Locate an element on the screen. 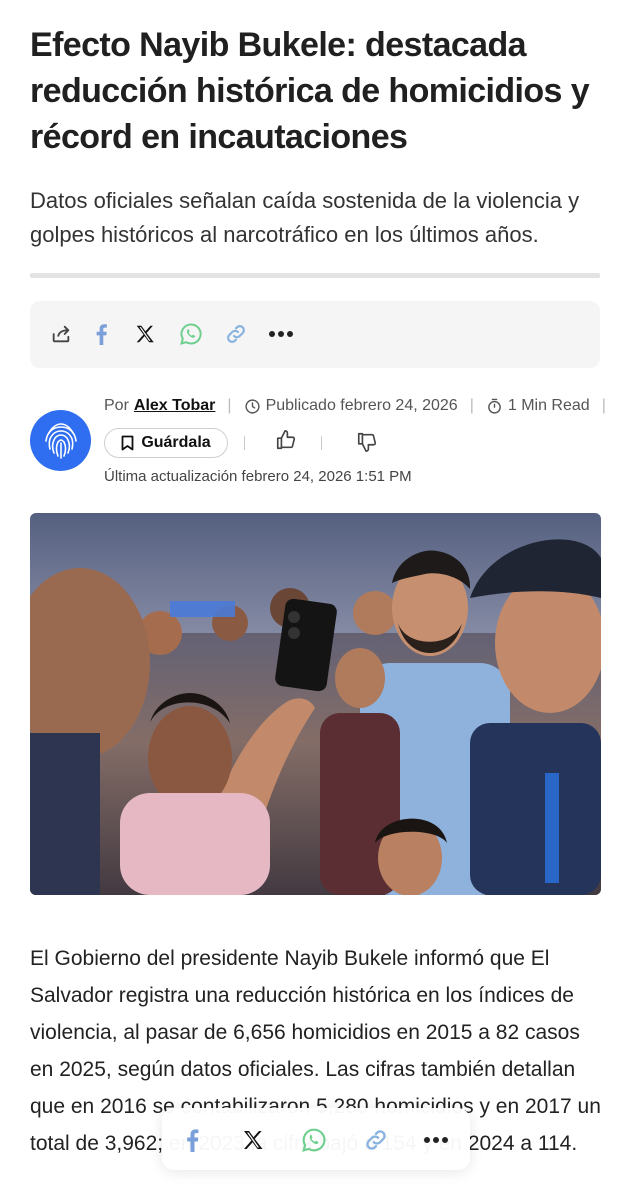  bookmark-icon is located at coordinates (127, 443).